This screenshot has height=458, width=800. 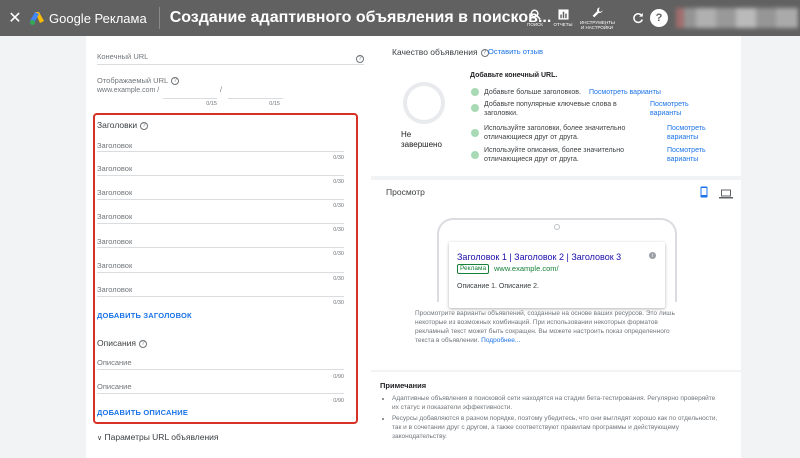 I want to click on descriptions-section-title: Описания?, so click(x=122, y=343).